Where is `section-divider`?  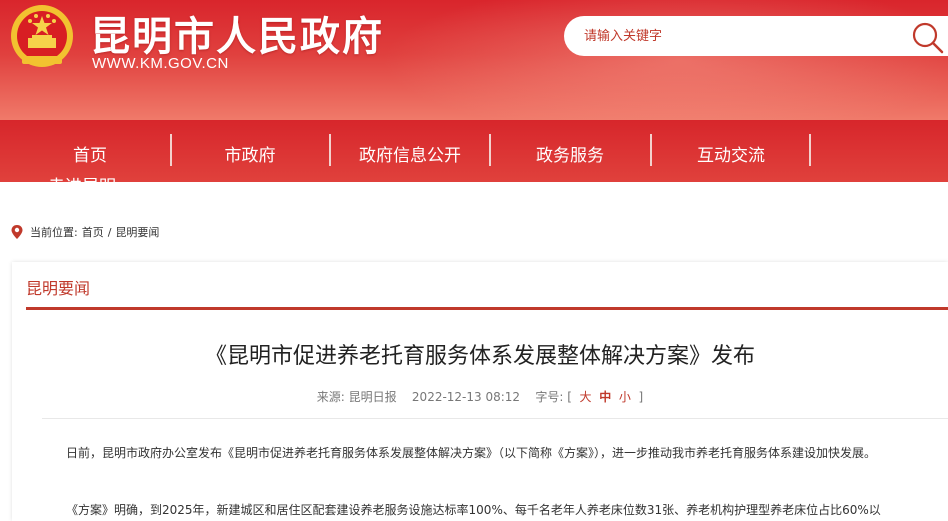 section-divider is located at coordinates (487, 308).